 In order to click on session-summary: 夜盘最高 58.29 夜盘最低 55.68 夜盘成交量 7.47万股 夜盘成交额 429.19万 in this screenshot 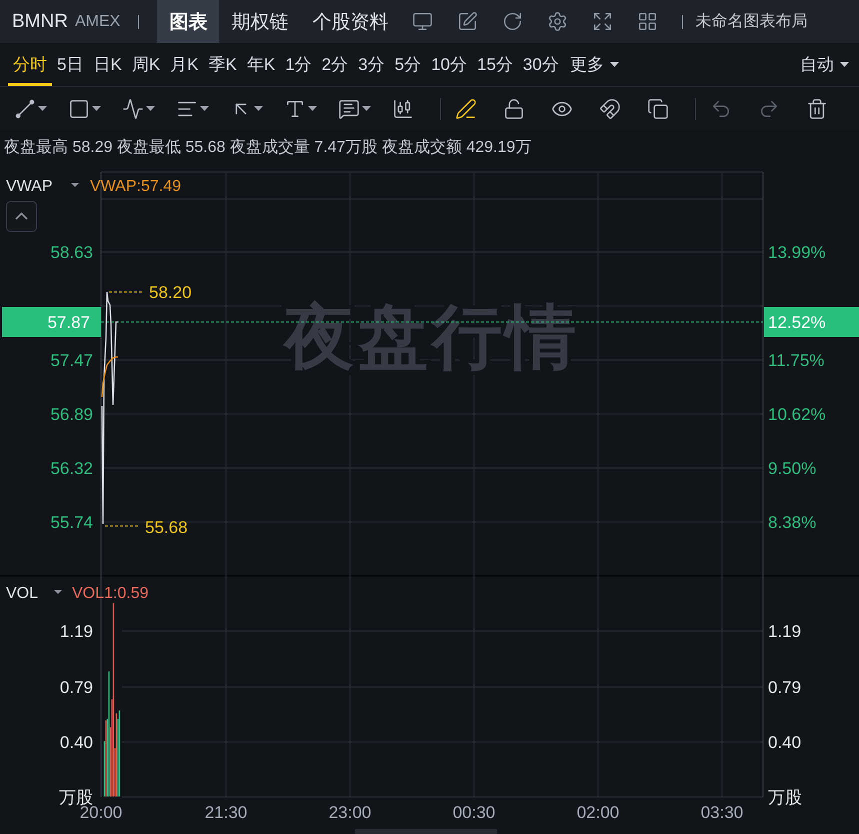, I will do `click(268, 148)`.